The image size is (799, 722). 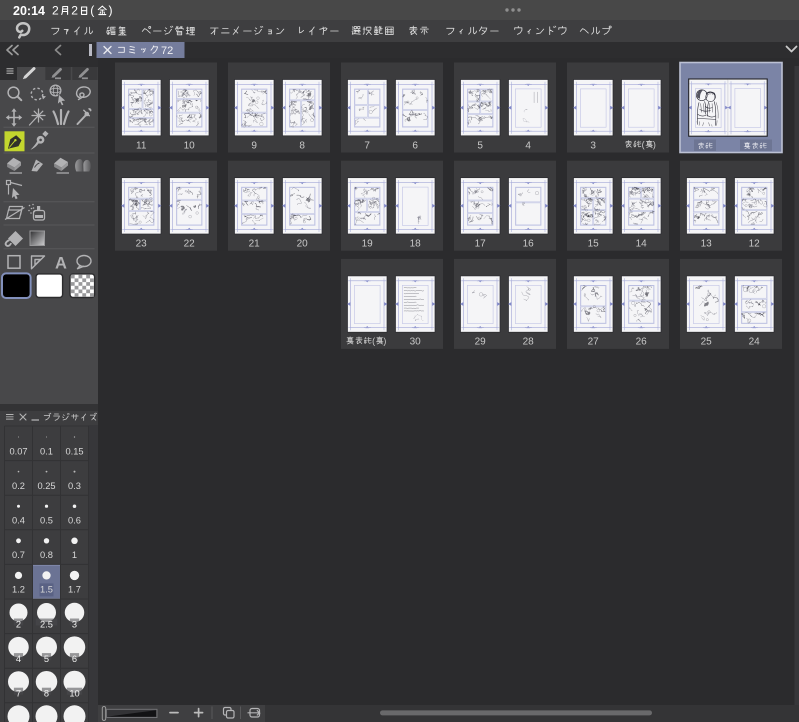 I want to click on svg-text: 11, so click(x=141, y=145).